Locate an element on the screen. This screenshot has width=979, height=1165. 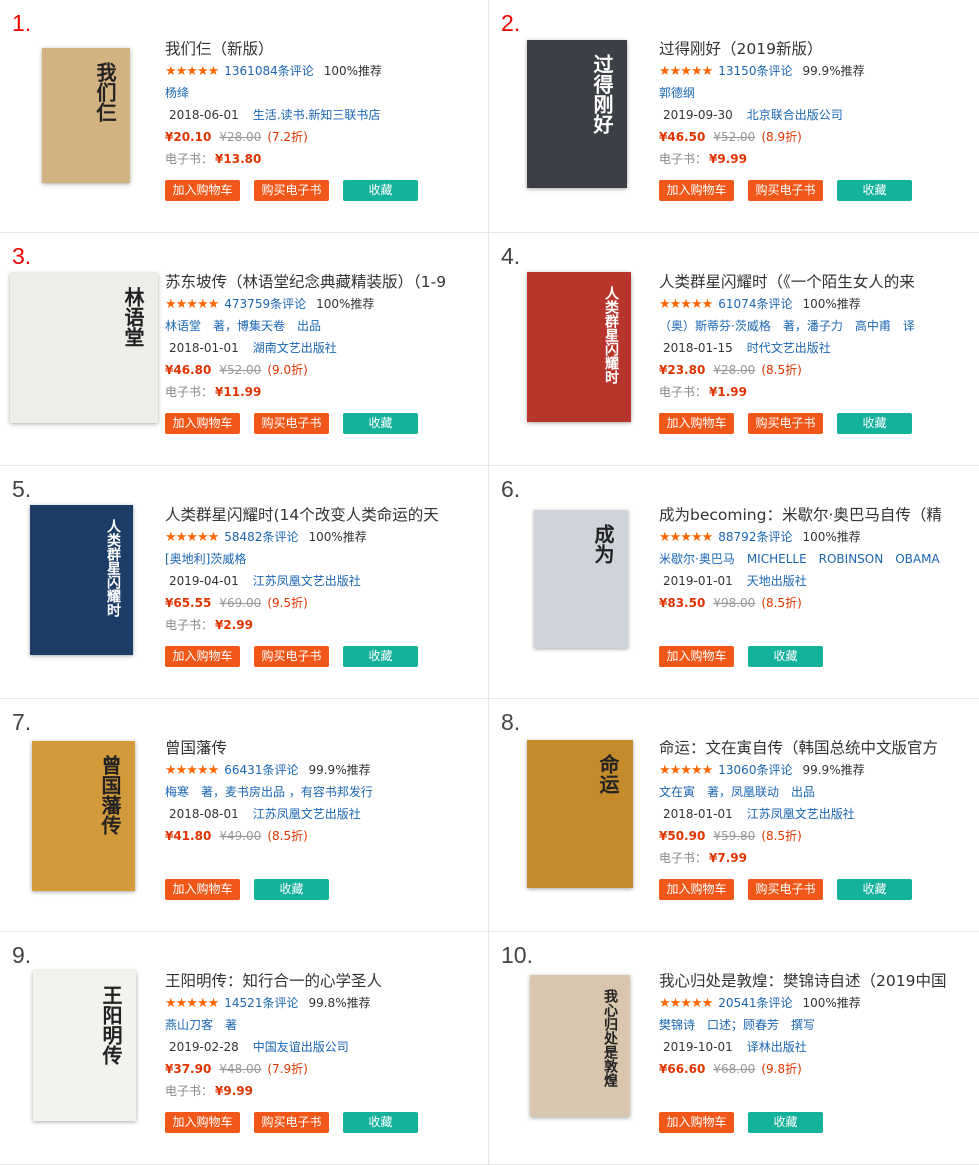
book-title-link: 人类群星闪耀时（《一个陌生女人的来 is located at coordinates (819, 282).